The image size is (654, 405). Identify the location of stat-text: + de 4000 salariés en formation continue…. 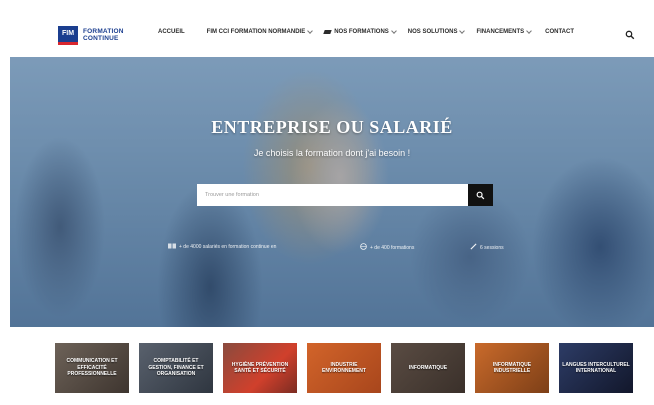
(228, 247).